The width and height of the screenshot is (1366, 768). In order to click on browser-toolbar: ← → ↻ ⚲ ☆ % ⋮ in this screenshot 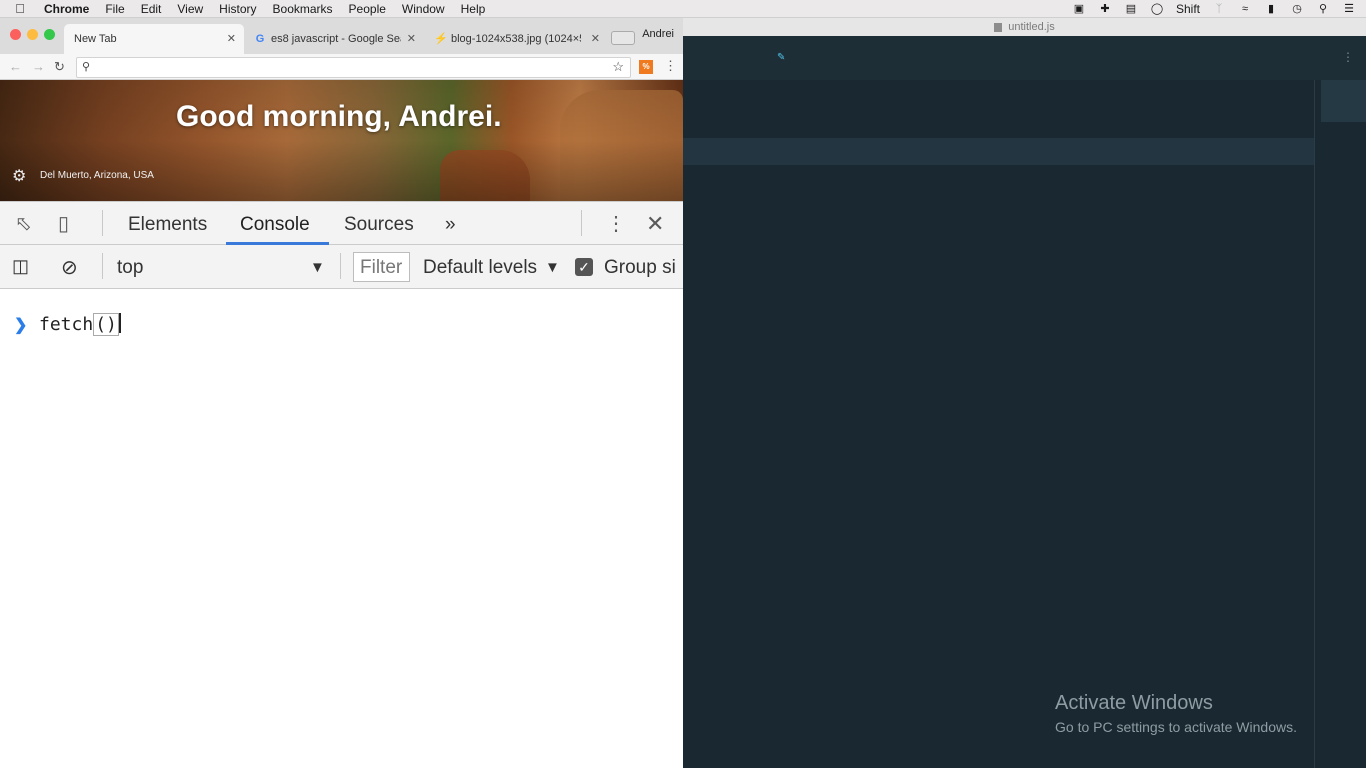, I will do `click(341, 67)`.